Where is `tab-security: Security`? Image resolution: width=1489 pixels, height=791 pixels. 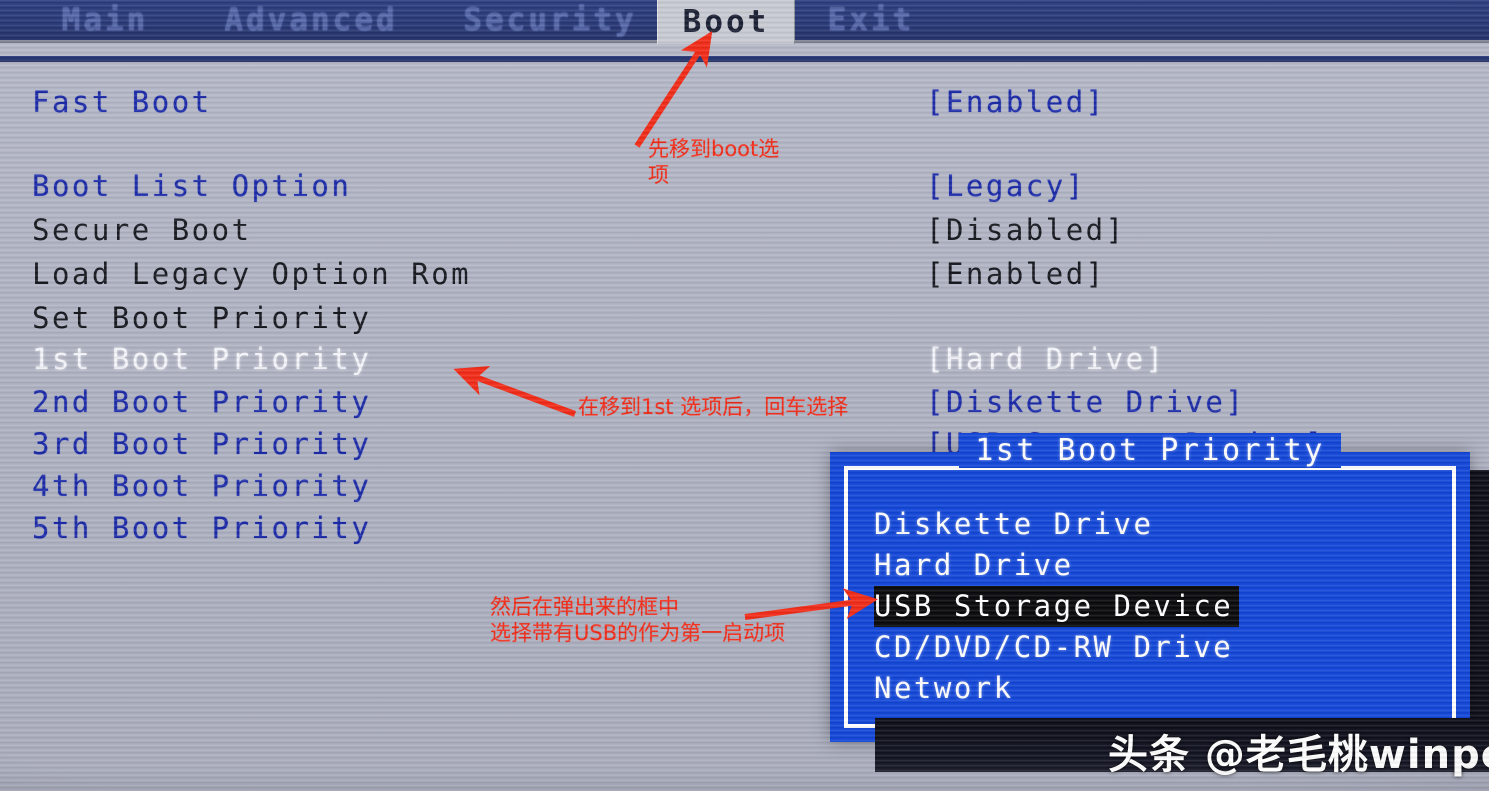
tab-security: Security is located at coordinates (550, 20).